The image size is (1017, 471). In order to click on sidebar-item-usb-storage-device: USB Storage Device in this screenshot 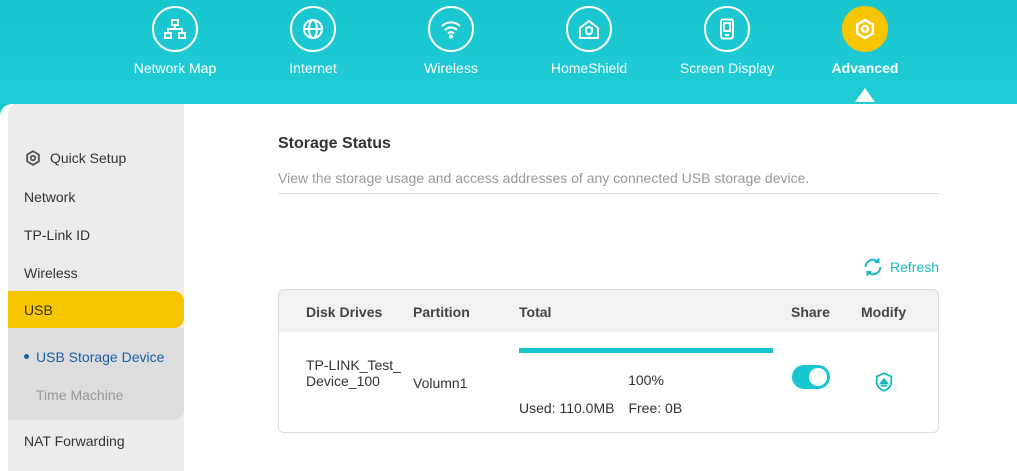, I will do `click(94, 357)`.